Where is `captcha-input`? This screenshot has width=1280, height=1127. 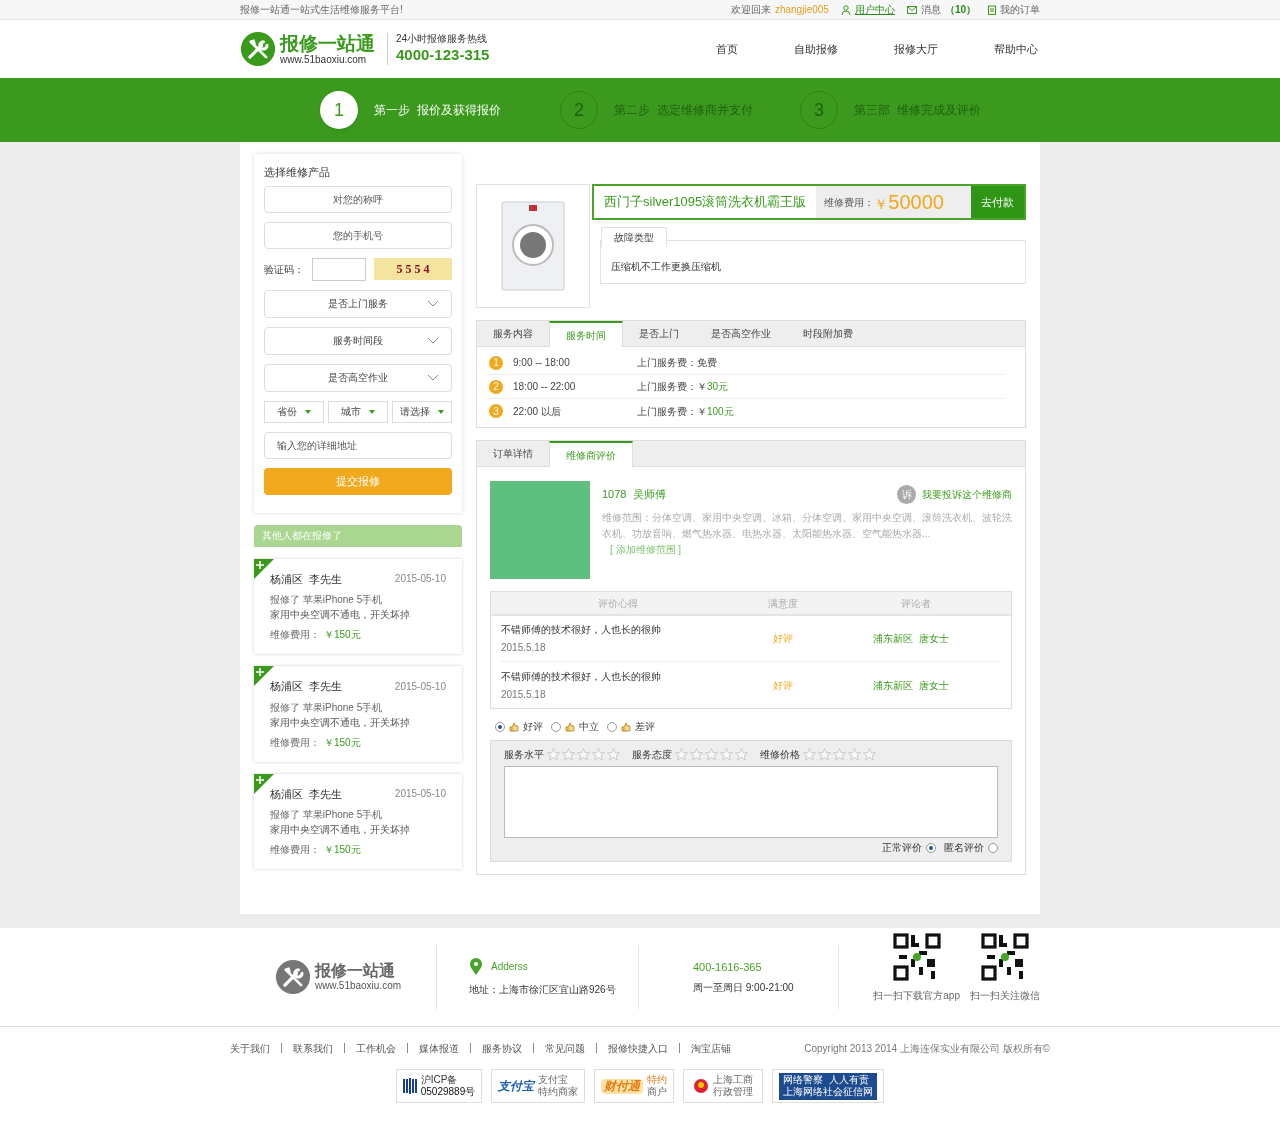 captcha-input is located at coordinates (339, 269).